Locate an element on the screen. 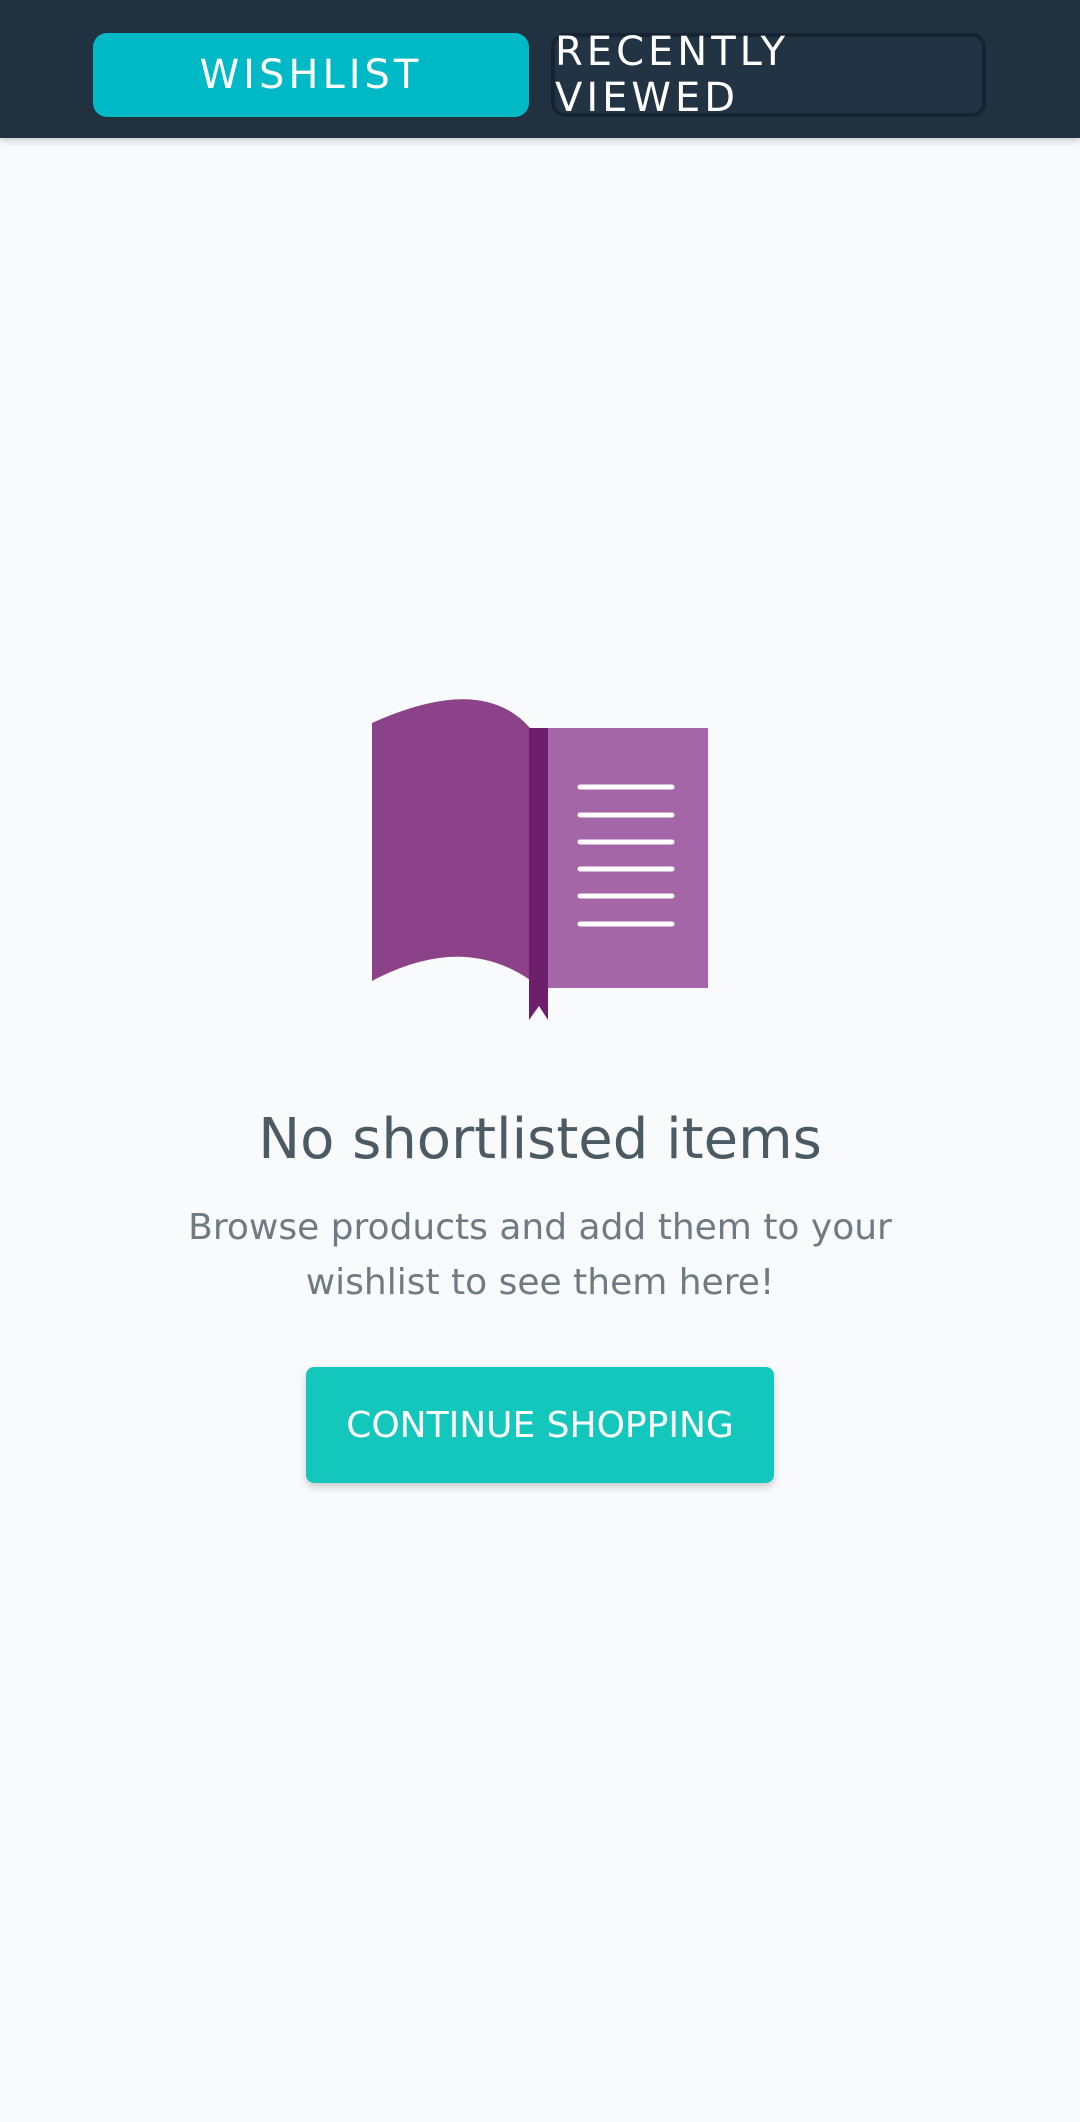  top-tab-bar: WISHLIST RECENTLY VIEWED is located at coordinates (540, 69).